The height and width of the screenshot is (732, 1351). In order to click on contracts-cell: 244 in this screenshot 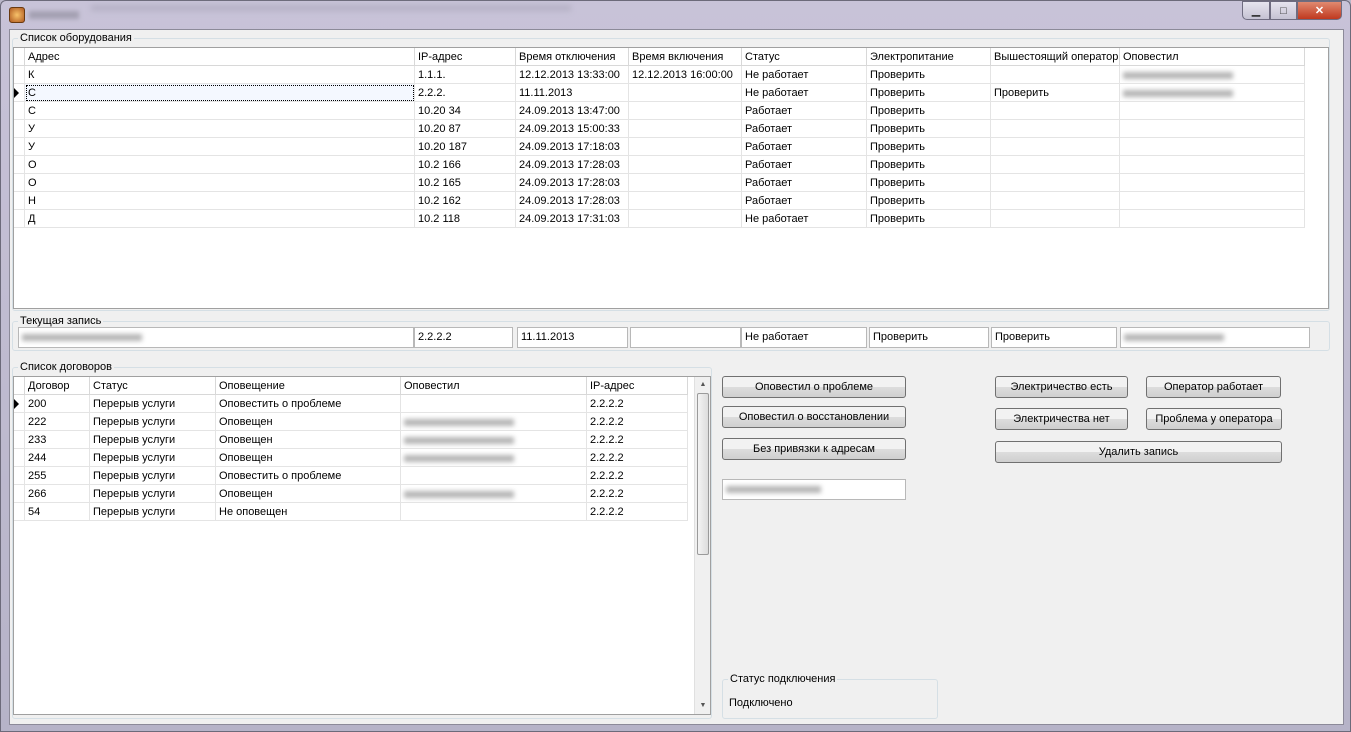, I will do `click(57, 458)`.